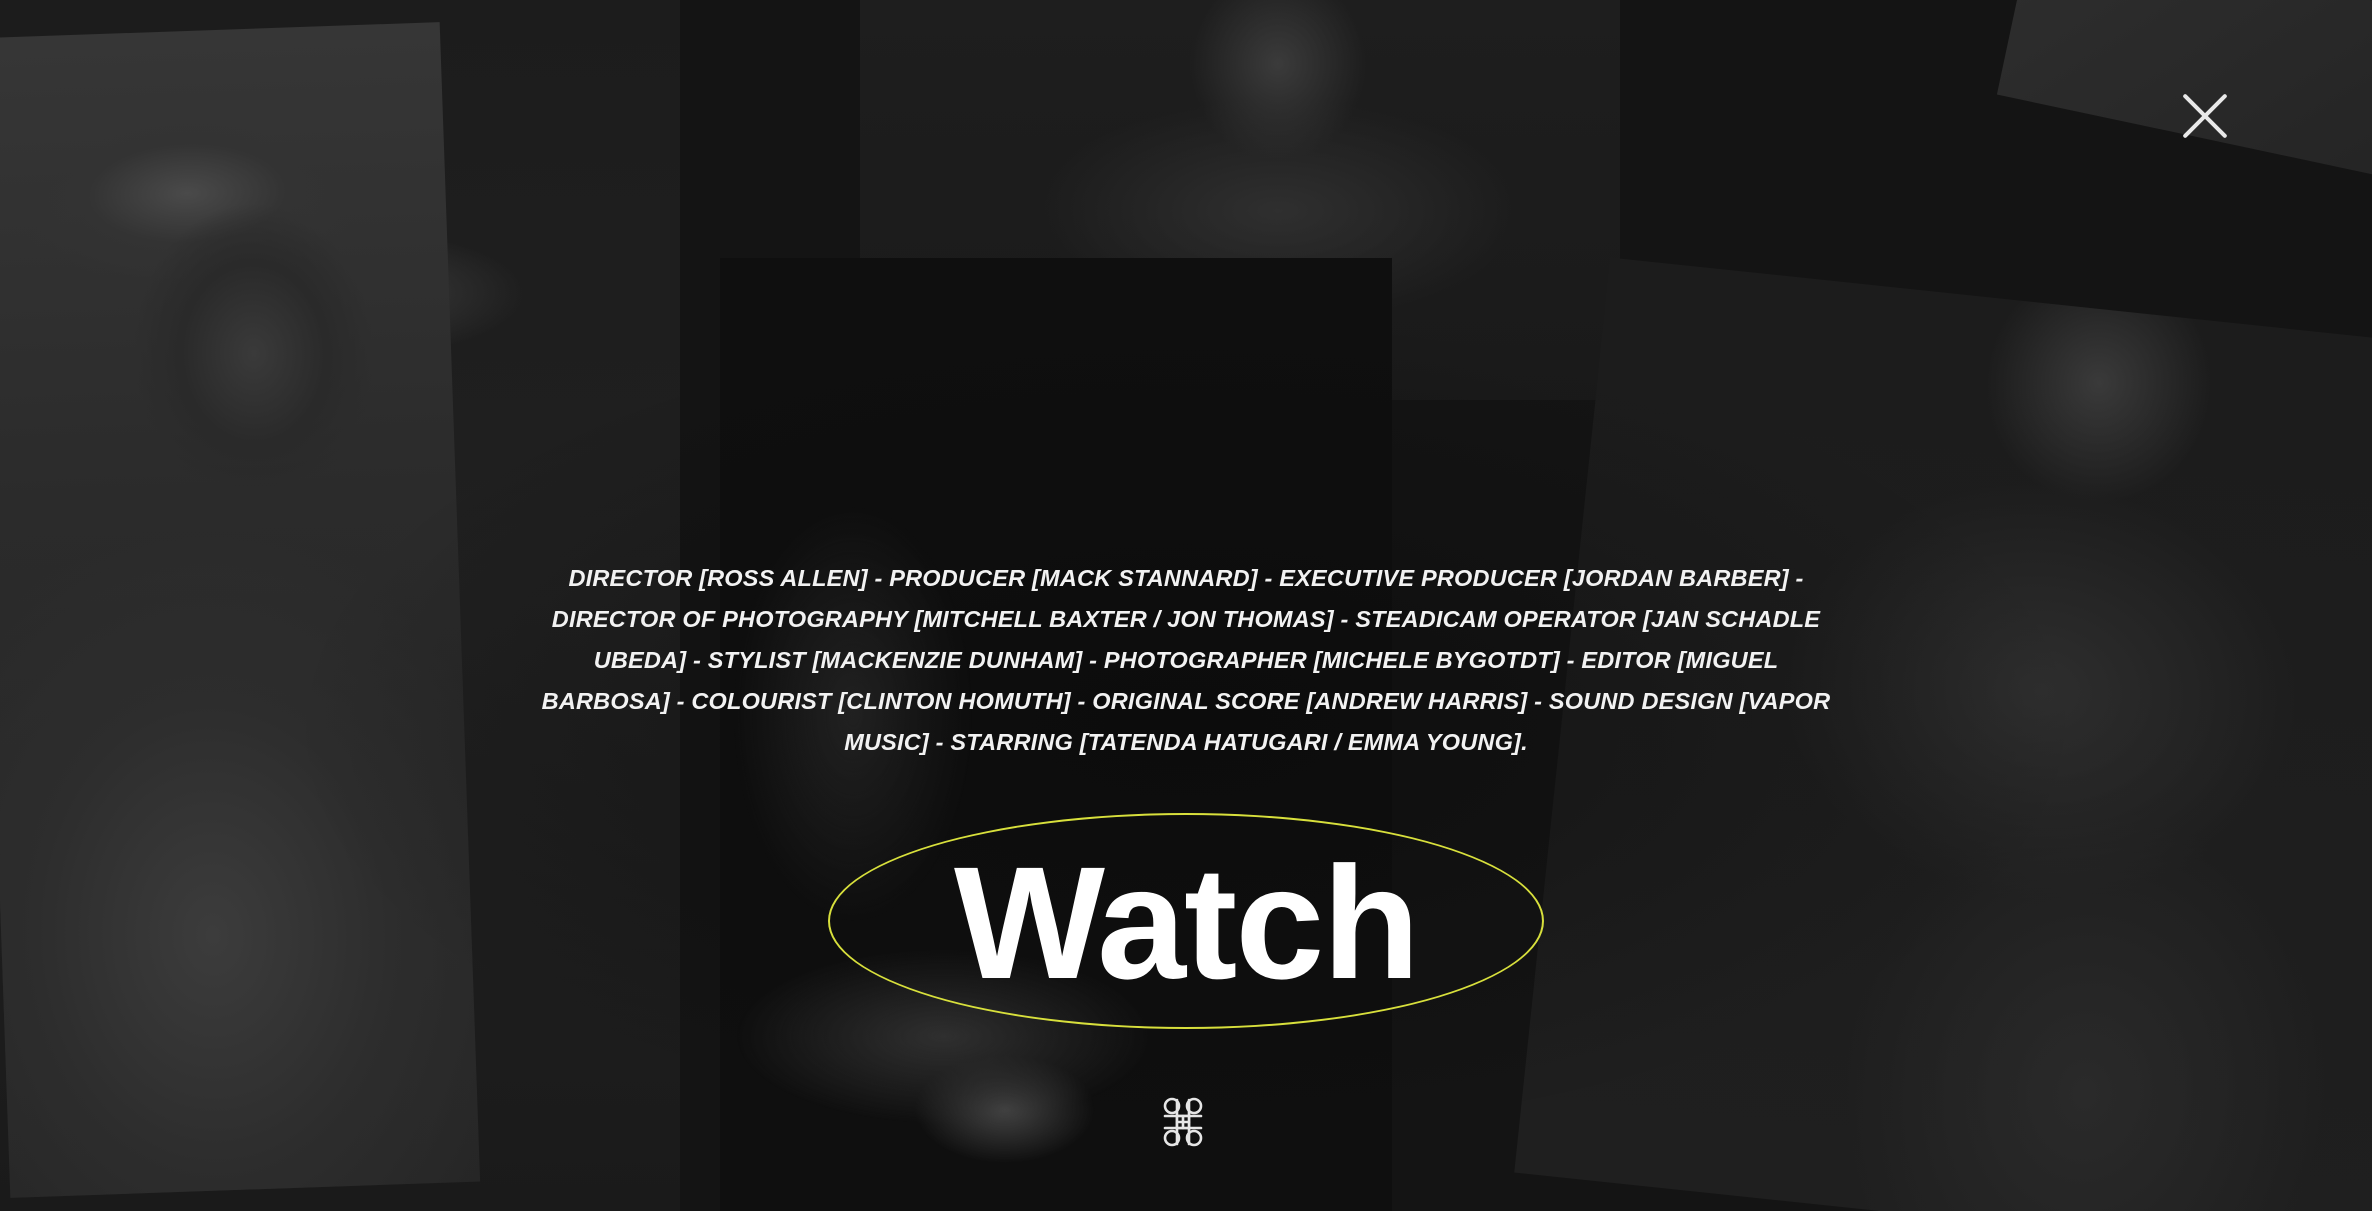 The width and height of the screenshot is (2372, 1211). What do you see at coordinates (1183, 1122) in the screenshot?
I see `knot-logo-icon` at bounding box center [1183, 1122].